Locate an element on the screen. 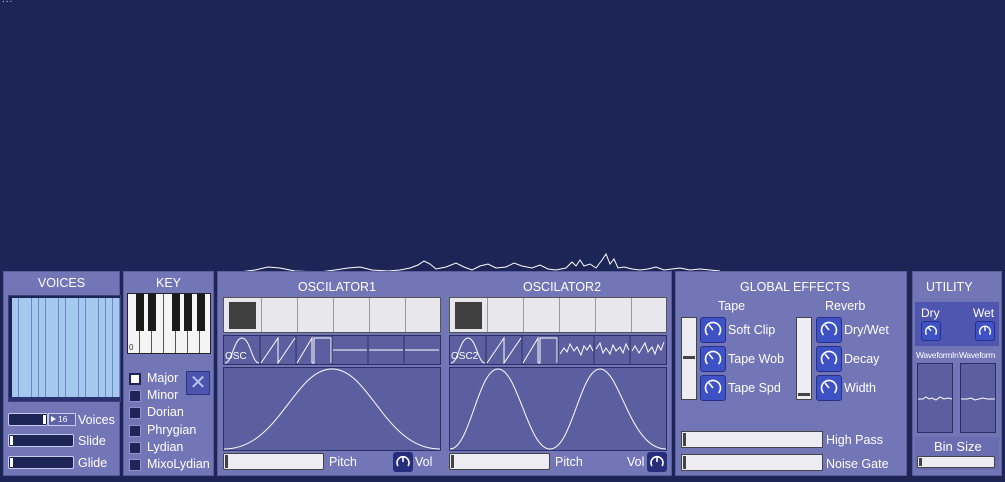 The width and height of the screenshot is (1005, 482). scale-label: MixoLydian is located at coordinates (178, 464).